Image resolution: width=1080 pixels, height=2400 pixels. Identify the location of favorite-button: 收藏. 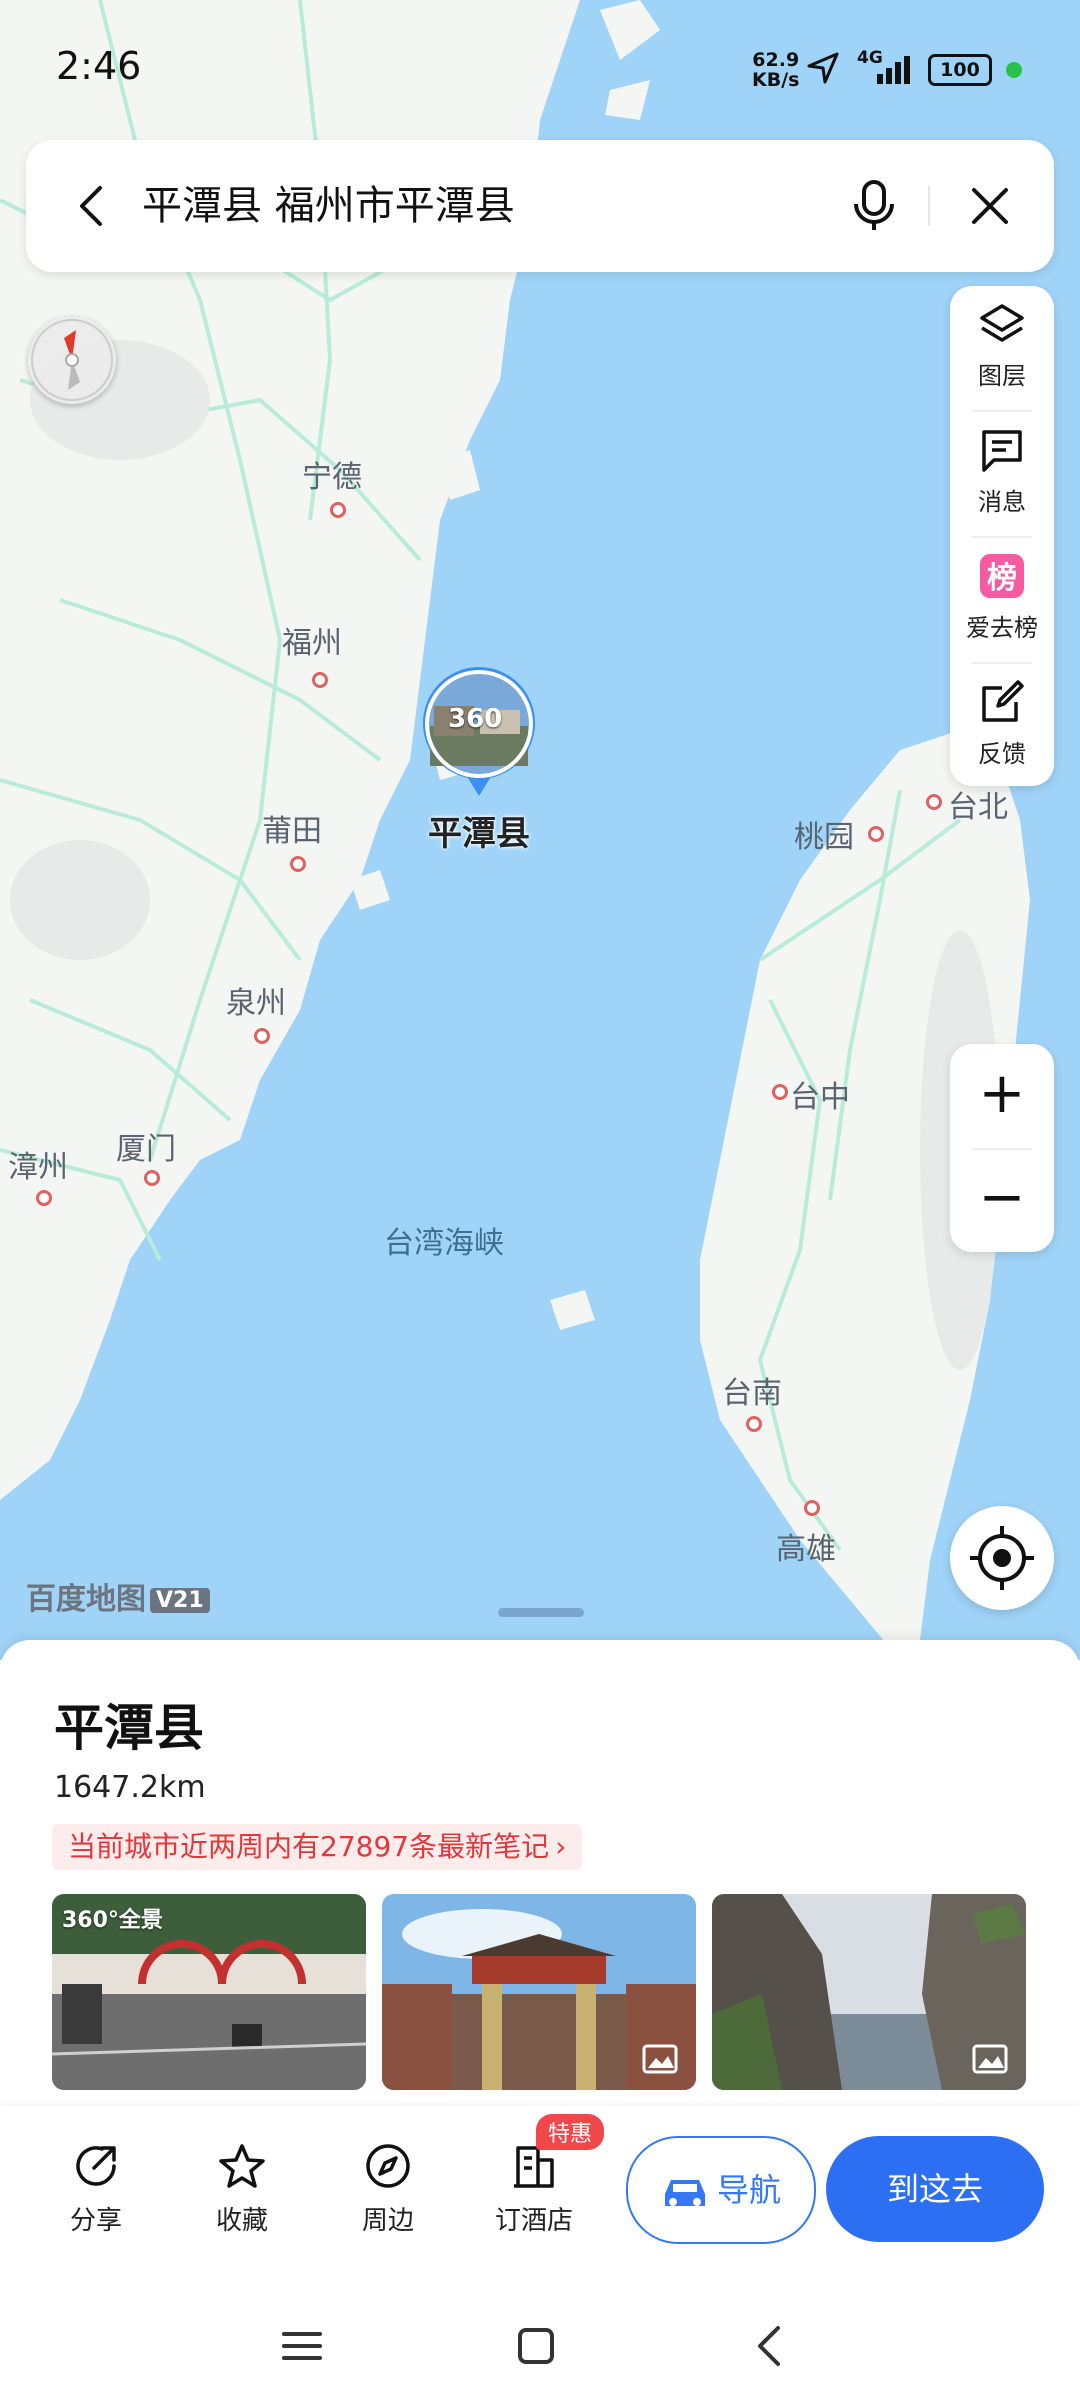
(242, 2188).